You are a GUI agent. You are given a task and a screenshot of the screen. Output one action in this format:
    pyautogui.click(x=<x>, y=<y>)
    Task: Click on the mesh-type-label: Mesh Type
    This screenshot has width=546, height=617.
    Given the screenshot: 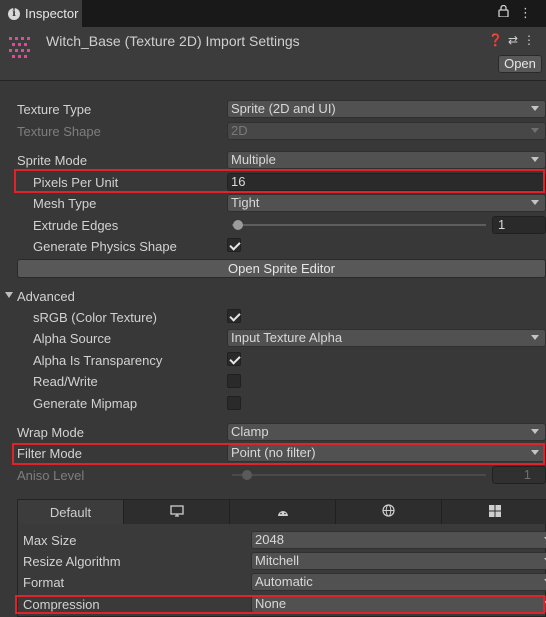 What is the action you would take?
    pyautogui.click(x=65, y=203)
    